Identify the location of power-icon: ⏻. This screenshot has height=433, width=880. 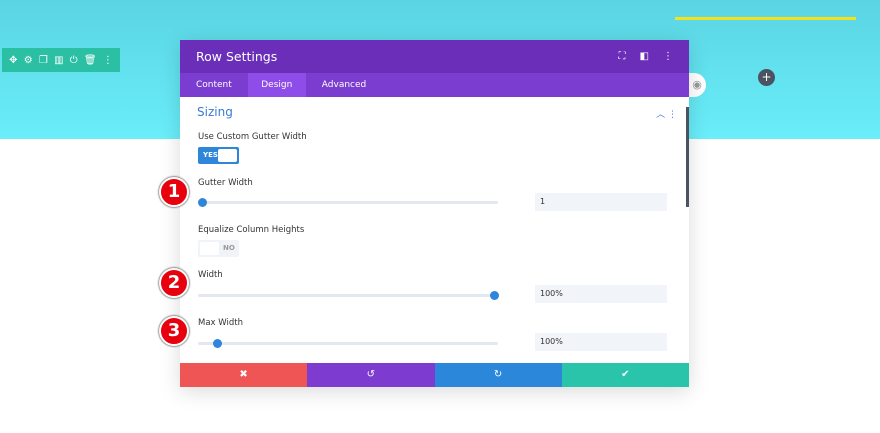
(74, 60).